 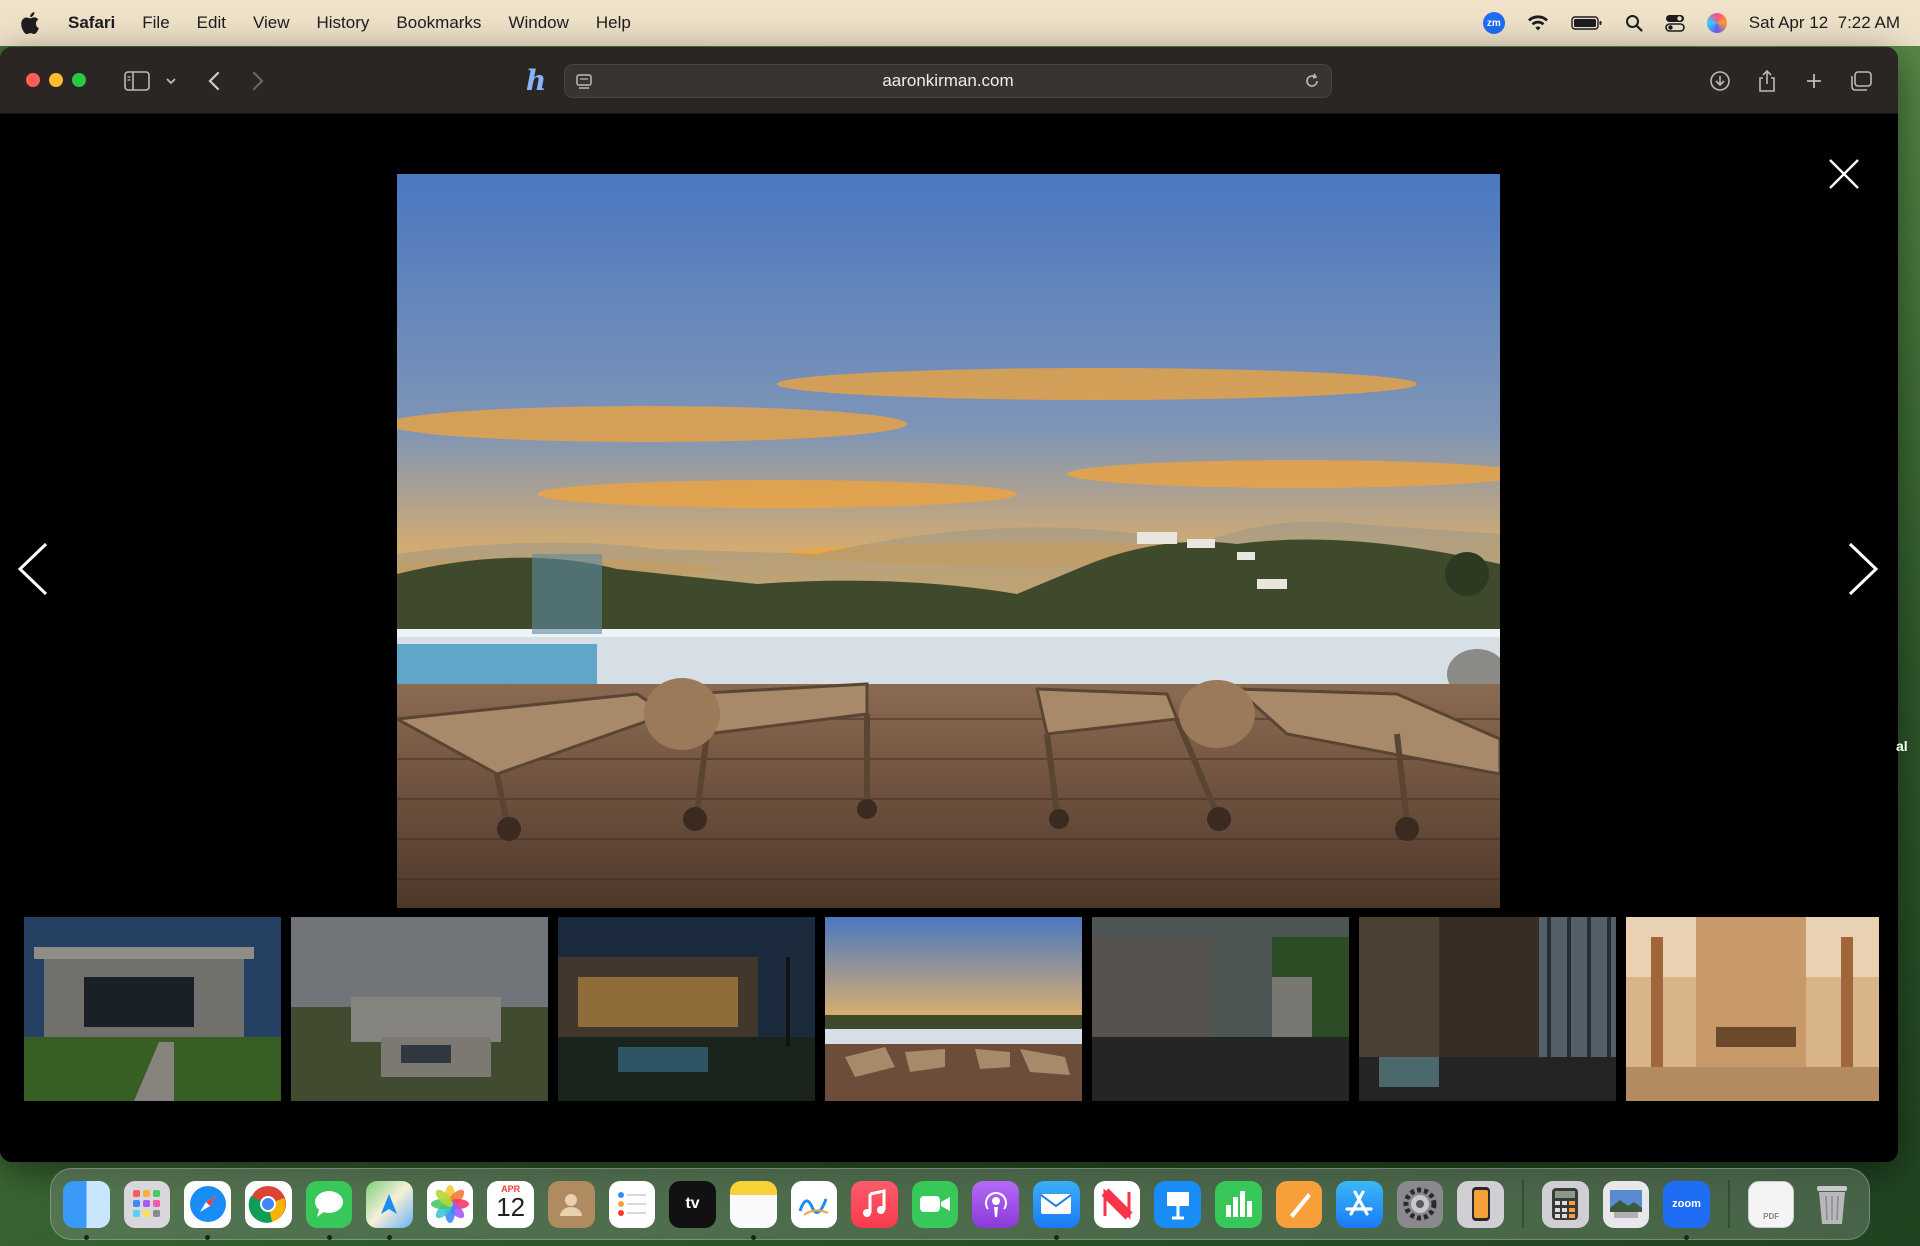 I want to click on menu-edit: Edit, so click(x=211, y=23).